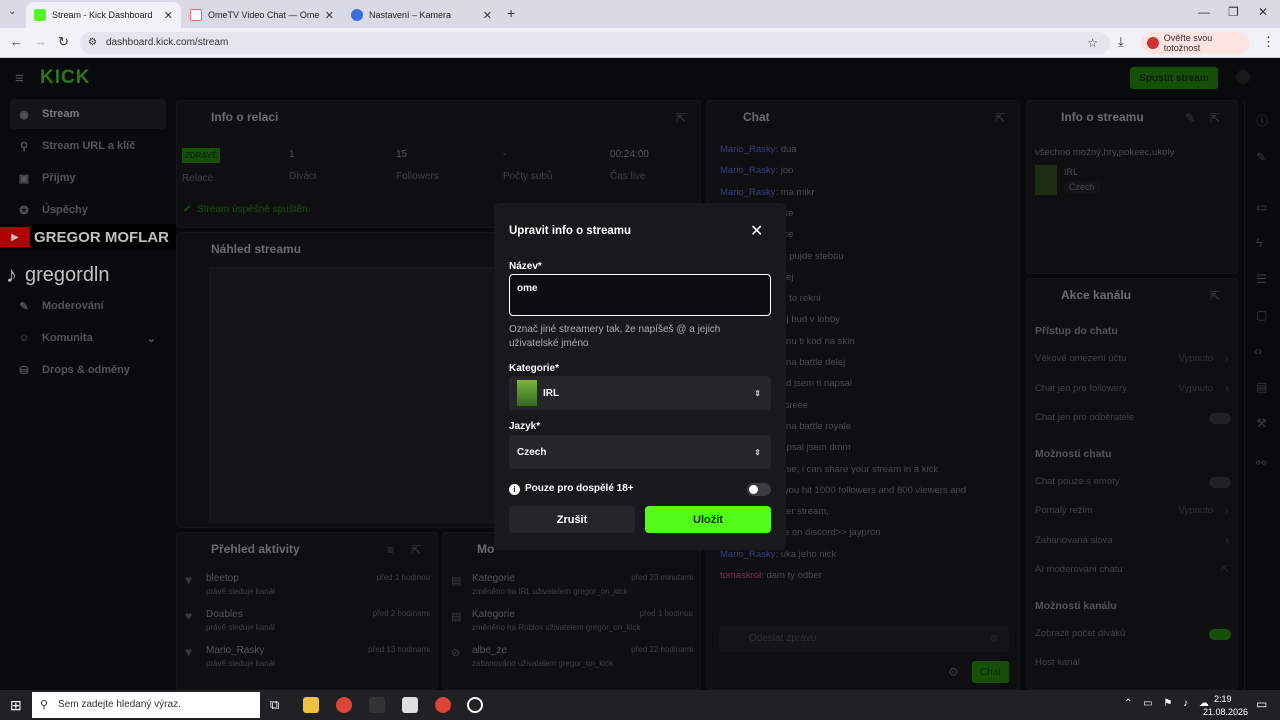 Image resolution: width=1280 pixels, height=720 pixels. What do you see at coordinates (167, 42) in the screenshot?
I see `url-text: dashboard.kick.com/stream` at bounding box center [167, 42].